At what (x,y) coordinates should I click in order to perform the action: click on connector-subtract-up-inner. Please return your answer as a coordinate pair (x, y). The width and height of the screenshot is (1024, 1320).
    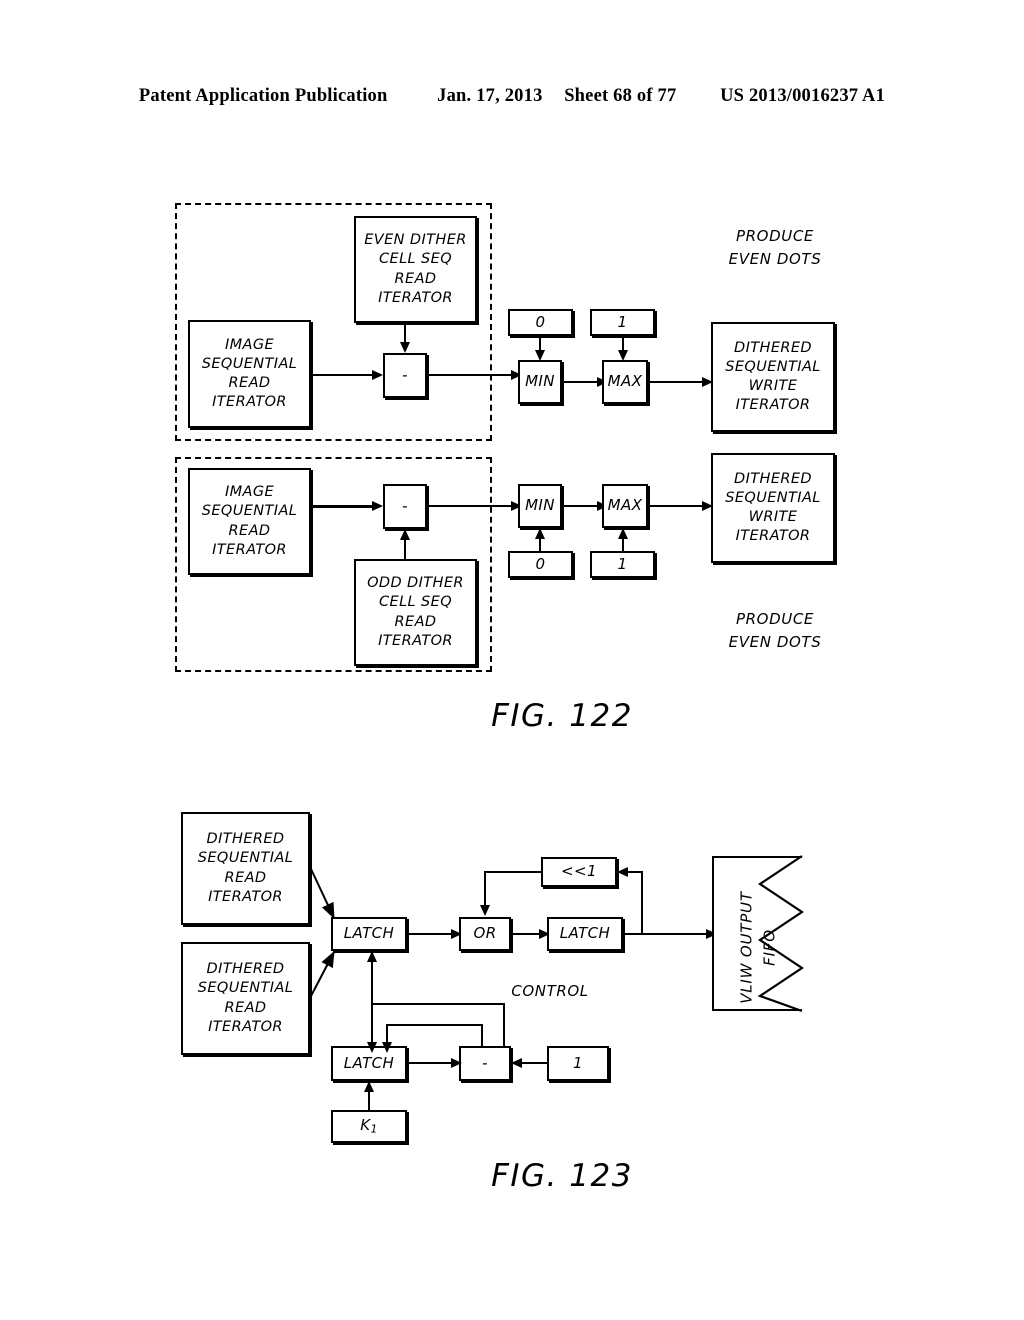
    Looking at the image, I should click on (482, 1036).